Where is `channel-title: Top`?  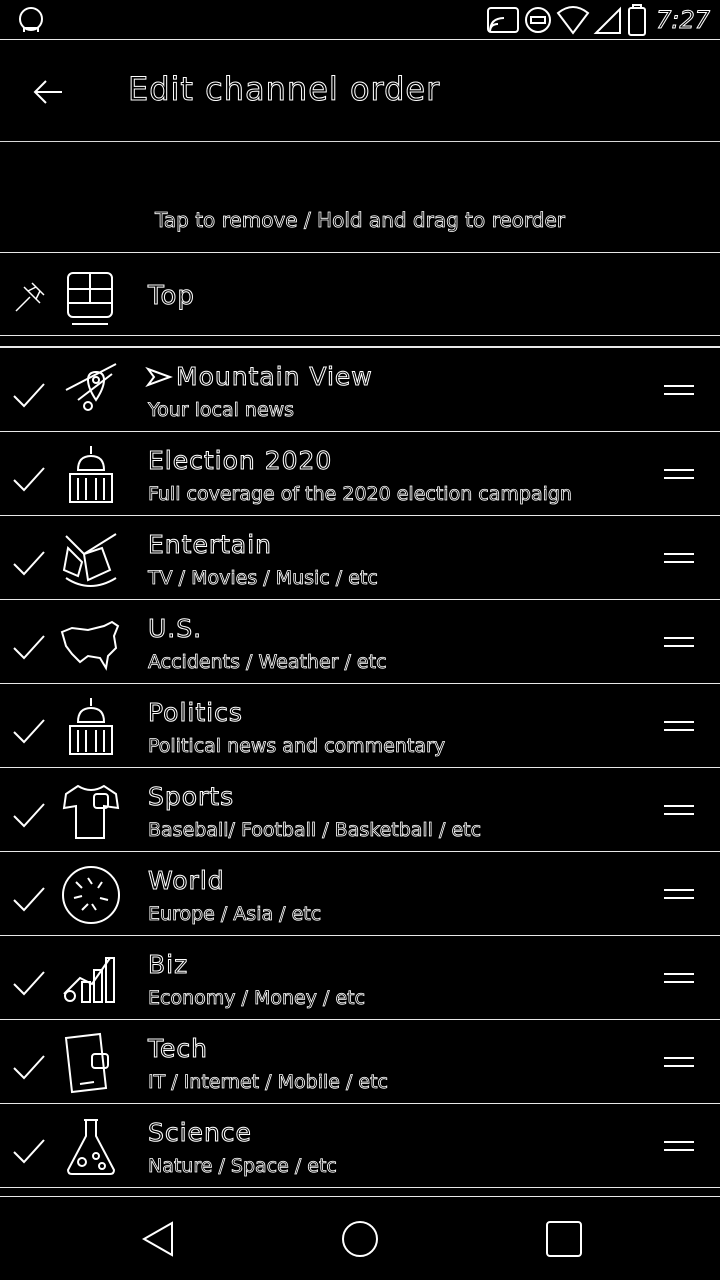
channel-title: Top is located at coordinates (171, 296).